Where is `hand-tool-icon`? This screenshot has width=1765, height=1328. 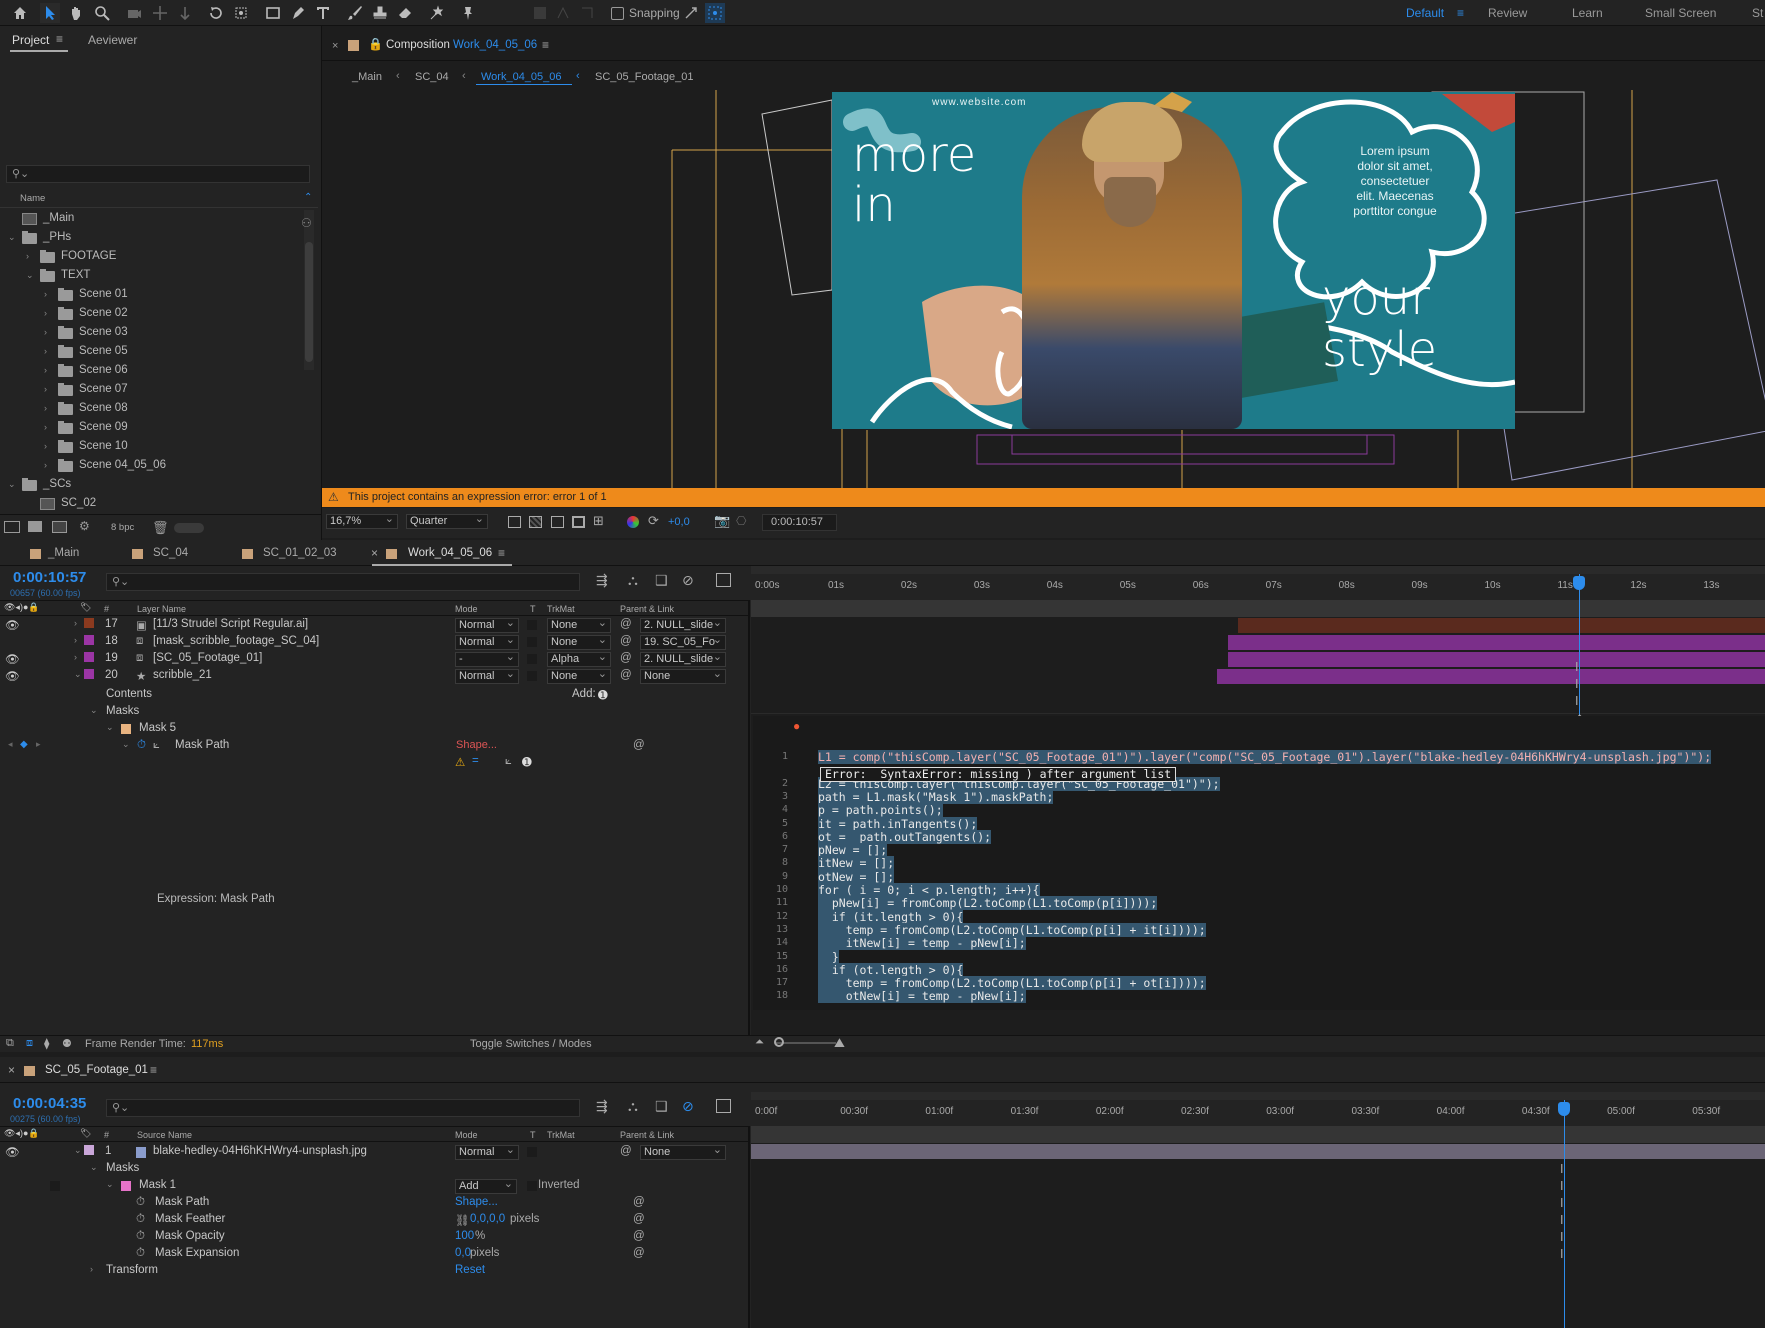
hand-tool-icon is located at coordinates (76, 13).